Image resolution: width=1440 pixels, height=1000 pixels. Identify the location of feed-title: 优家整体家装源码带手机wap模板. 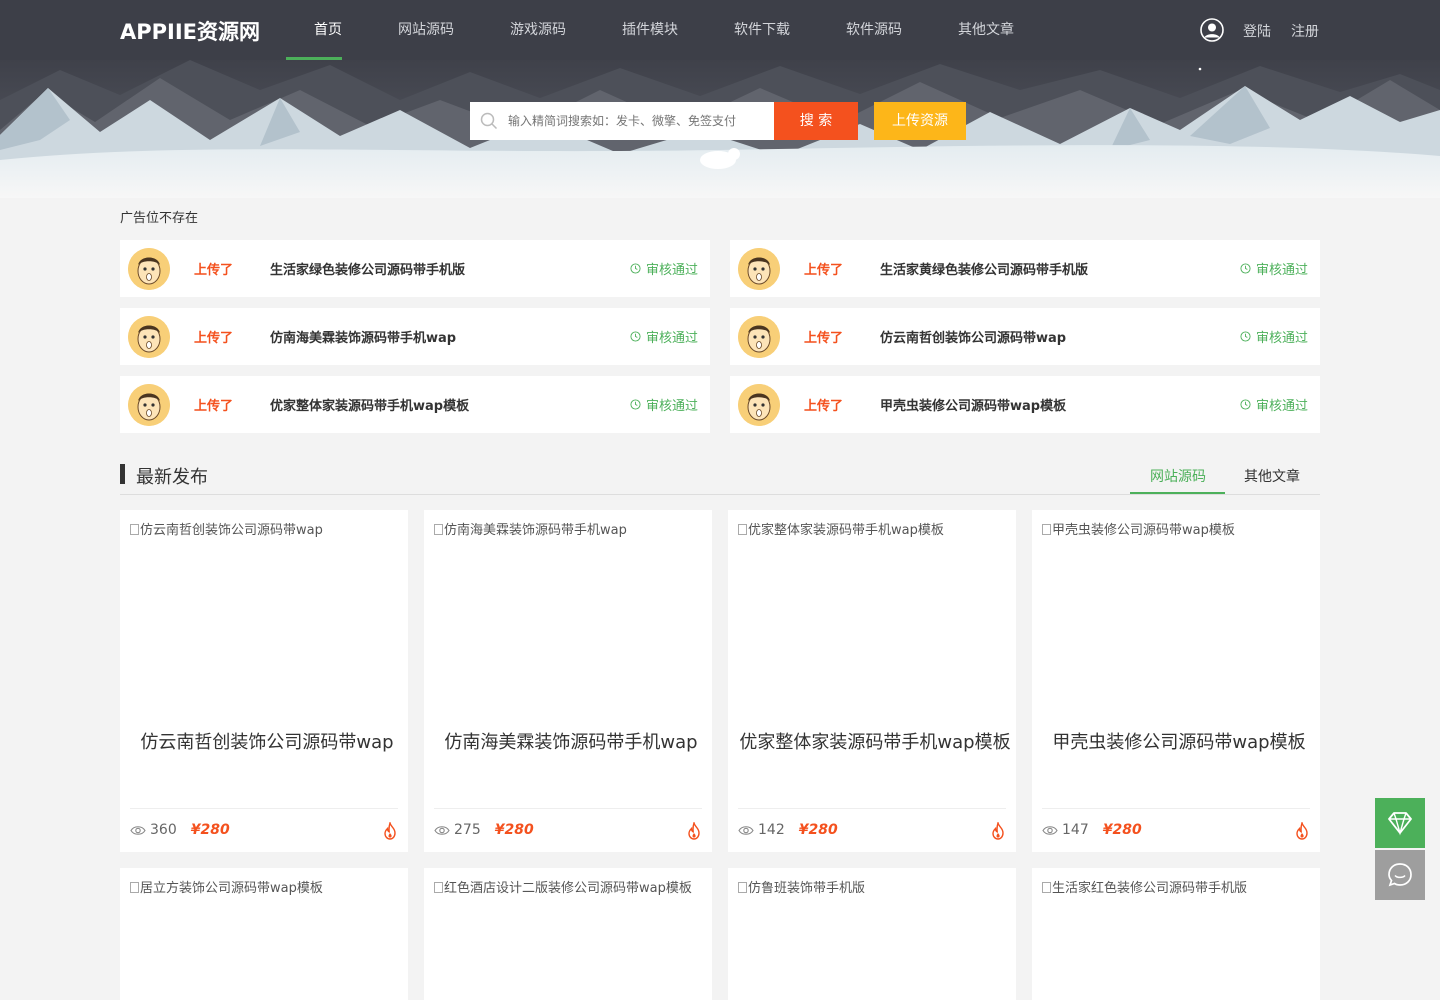
(369, 404).